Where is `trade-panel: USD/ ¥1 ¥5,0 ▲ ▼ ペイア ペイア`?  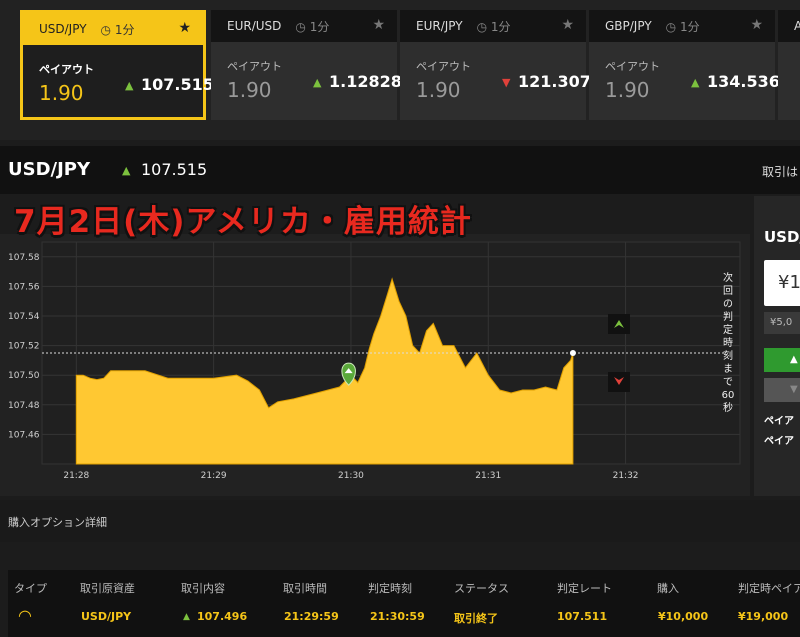 trade-panel: USD/ ¥1 ¥5,0 ▲ ▼ ペイア ペイア is located at coordinates (777, 346).